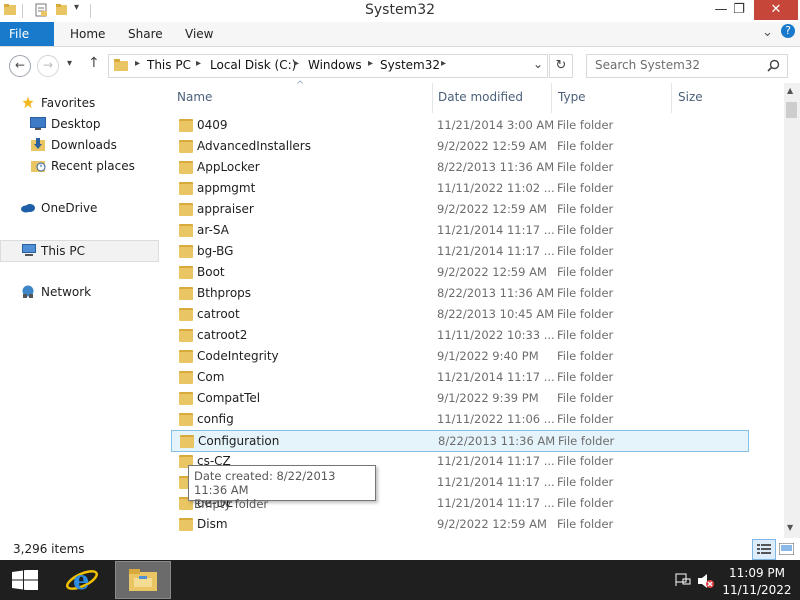 The width and height of the screenshot is (800, 600). I want to click on file-name: appraiser, so click(225, 209).